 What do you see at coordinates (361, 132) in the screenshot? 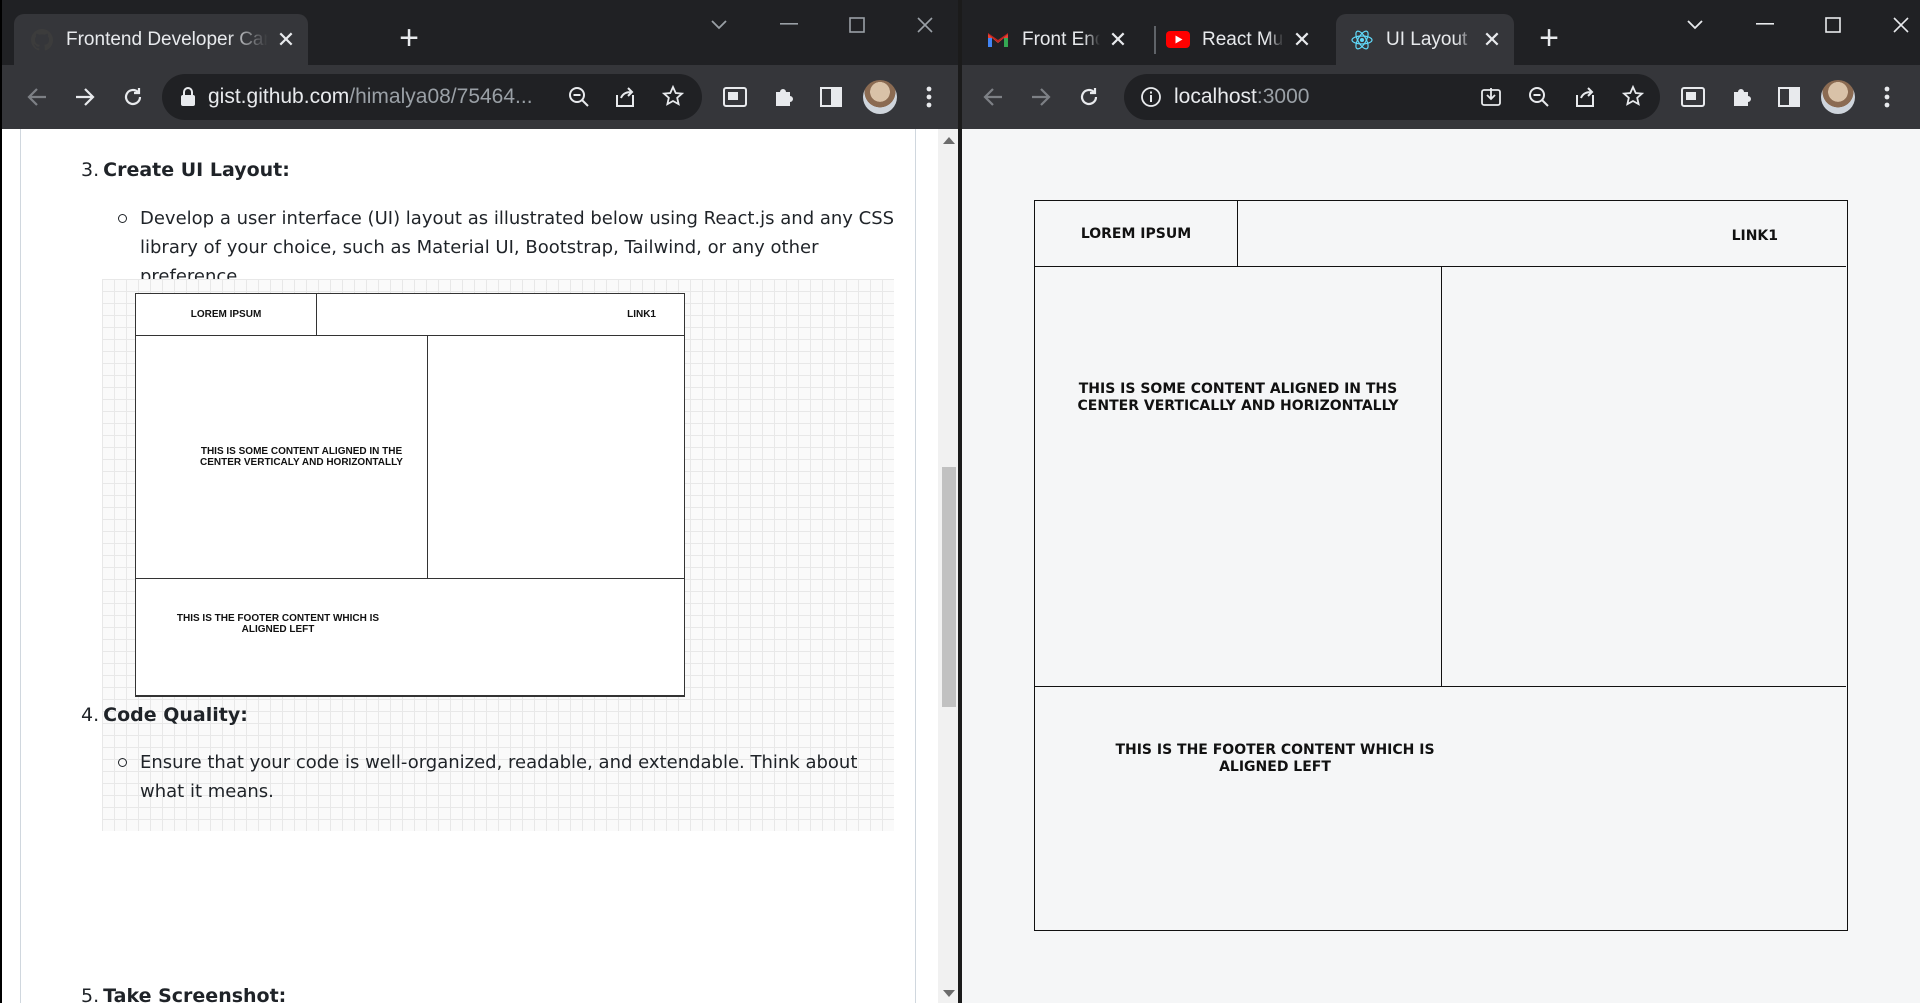
I see `clipped-previous-line` at bounding box center [361, 132].